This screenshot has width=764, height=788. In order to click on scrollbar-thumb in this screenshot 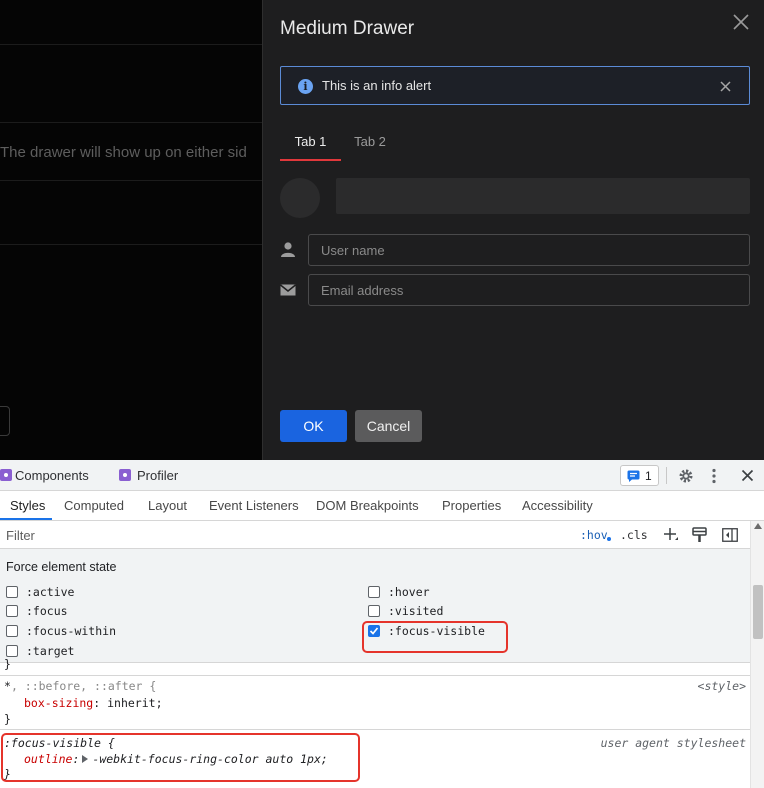, I will do `click(758, 612)`.